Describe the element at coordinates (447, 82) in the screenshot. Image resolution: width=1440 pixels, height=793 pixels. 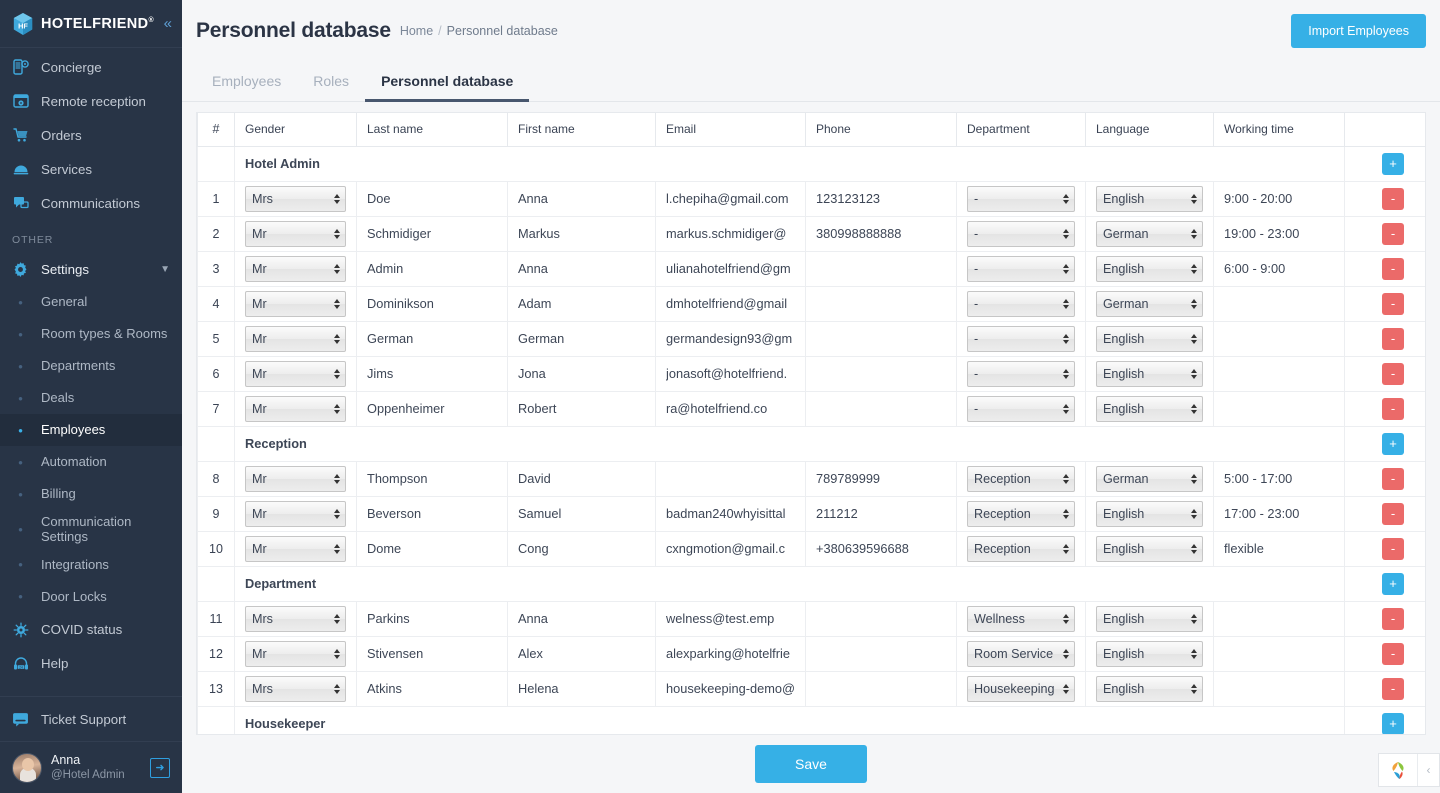
I see `tab-personnel-database: Personnel database` at that location.